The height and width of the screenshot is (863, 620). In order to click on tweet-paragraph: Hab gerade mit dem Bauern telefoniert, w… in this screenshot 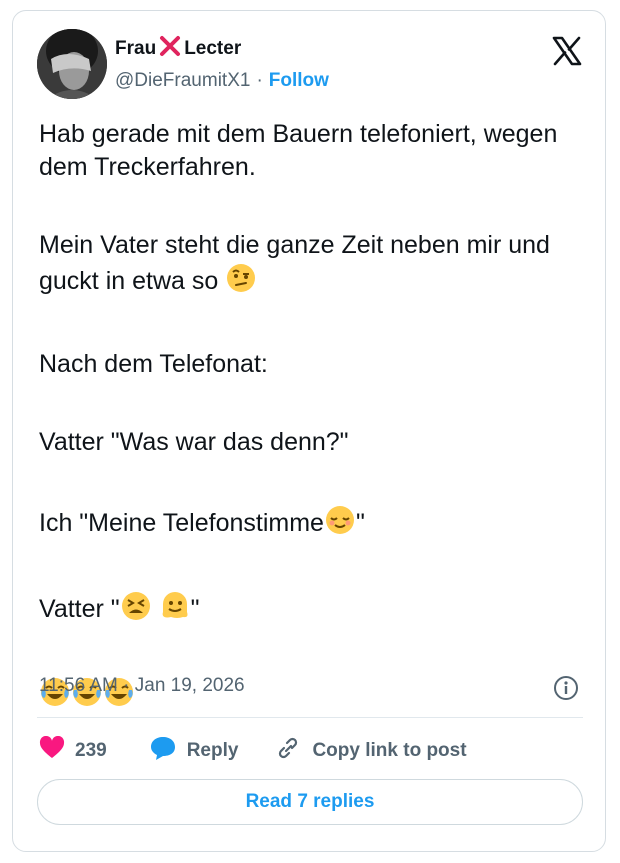, I will do `click(298, 150)`.